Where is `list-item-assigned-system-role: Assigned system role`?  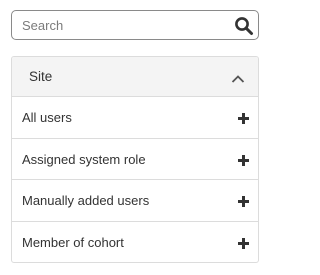
list-item-assigned-system-role: Assigned system role is located at coordinates (135, 159).